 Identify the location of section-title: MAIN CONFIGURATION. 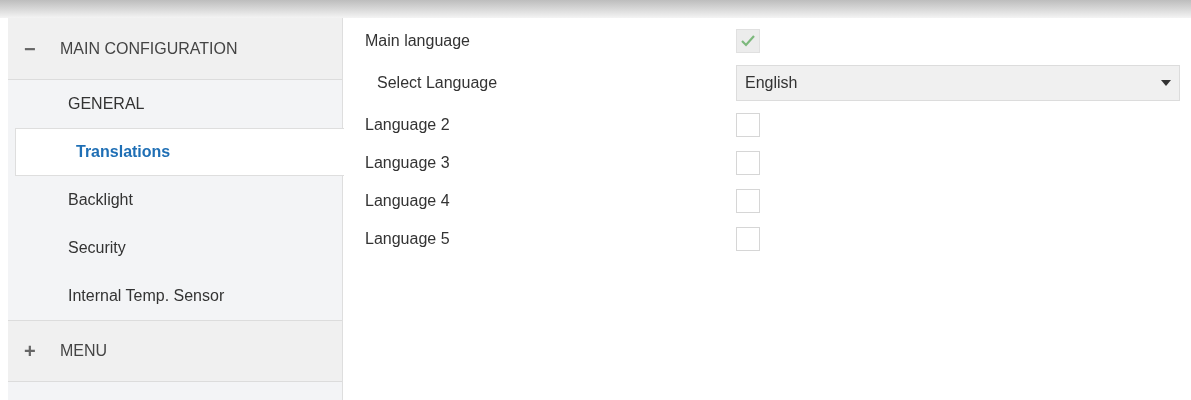
(149, 48).